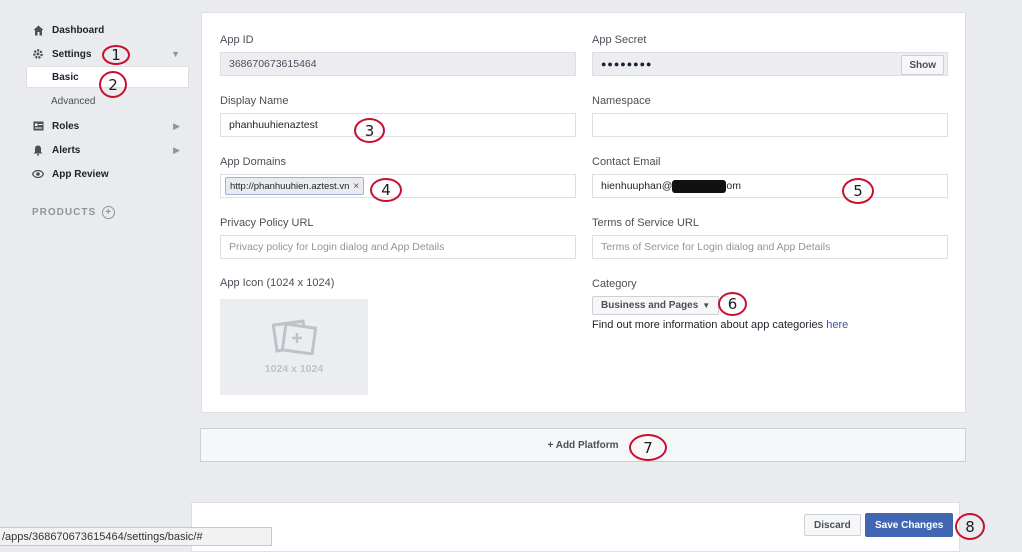 This screenshot has height=552, width=1022. What do you see at coordinates (109, 212) in the screenshot?
I see `add-product-icon: +` at bounding box center [109, 212].